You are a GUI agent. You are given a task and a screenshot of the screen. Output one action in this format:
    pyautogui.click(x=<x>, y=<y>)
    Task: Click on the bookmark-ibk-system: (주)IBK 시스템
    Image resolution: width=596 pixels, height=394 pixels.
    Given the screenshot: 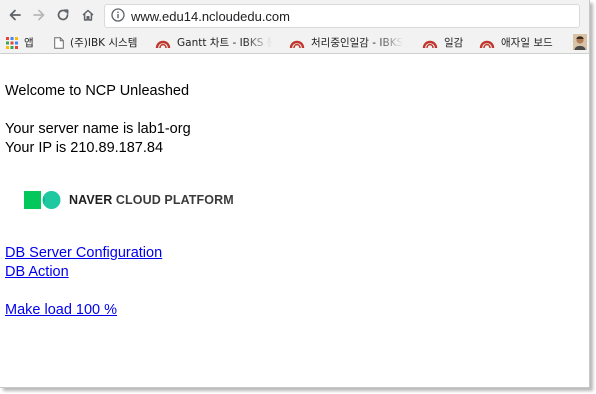 What is the action you would take?
    pyautogui.click(x=95, y=42)
    